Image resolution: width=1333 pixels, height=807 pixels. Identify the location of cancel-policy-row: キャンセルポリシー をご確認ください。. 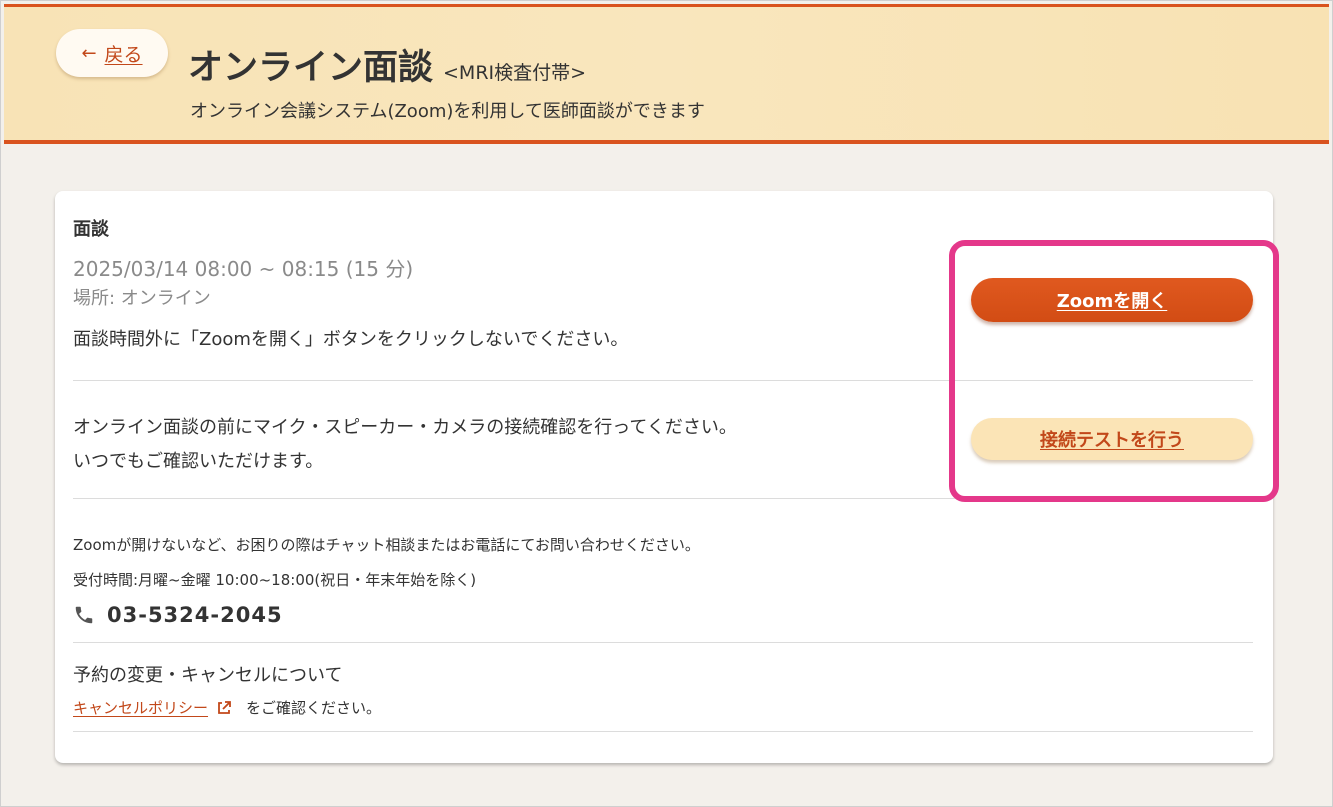
(227, 707).